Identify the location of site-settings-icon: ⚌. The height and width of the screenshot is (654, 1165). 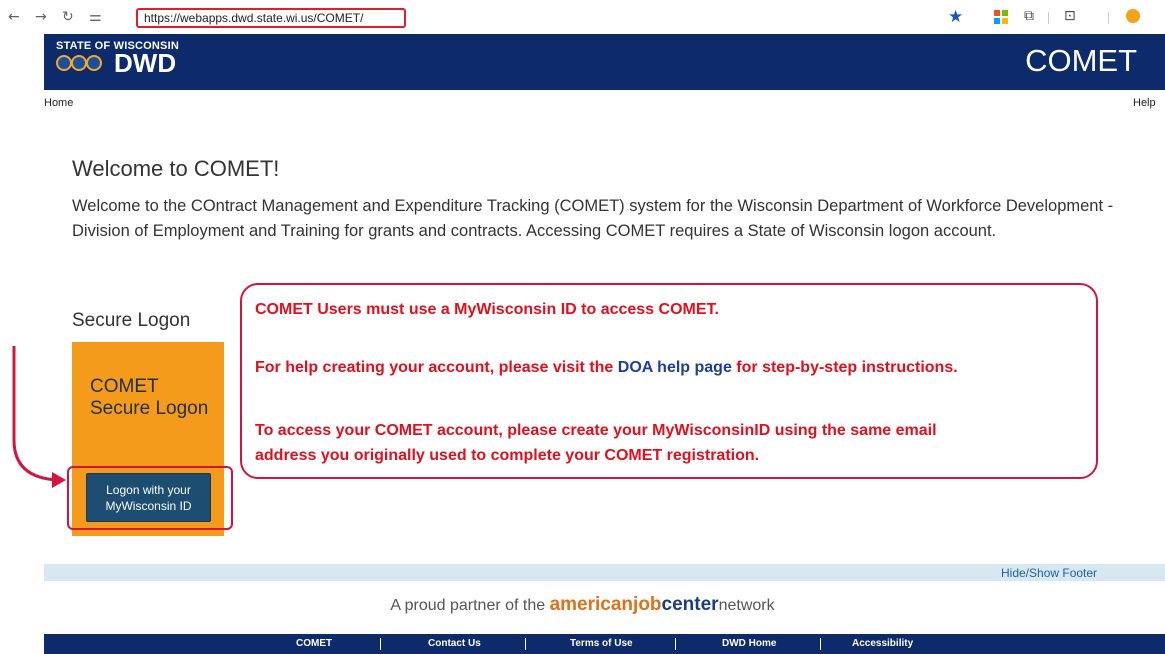
(95, 17).